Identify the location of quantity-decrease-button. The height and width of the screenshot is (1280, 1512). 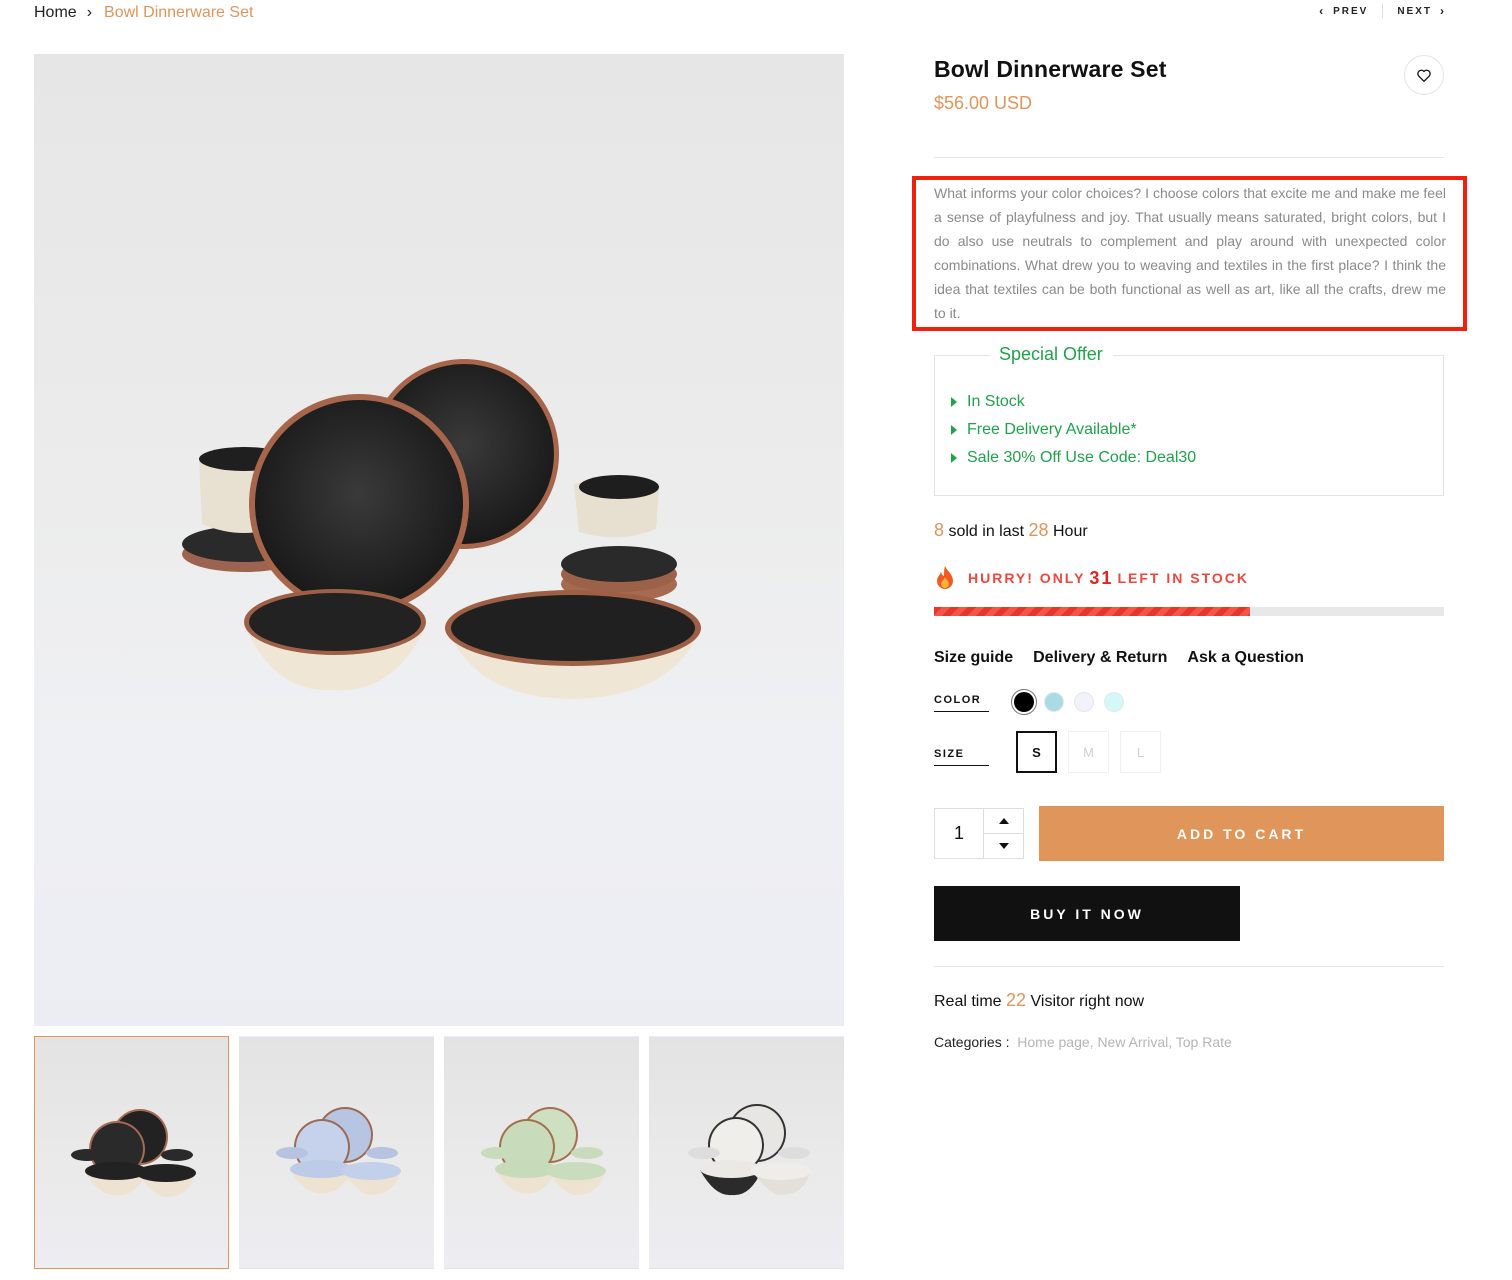
(1003, 845).